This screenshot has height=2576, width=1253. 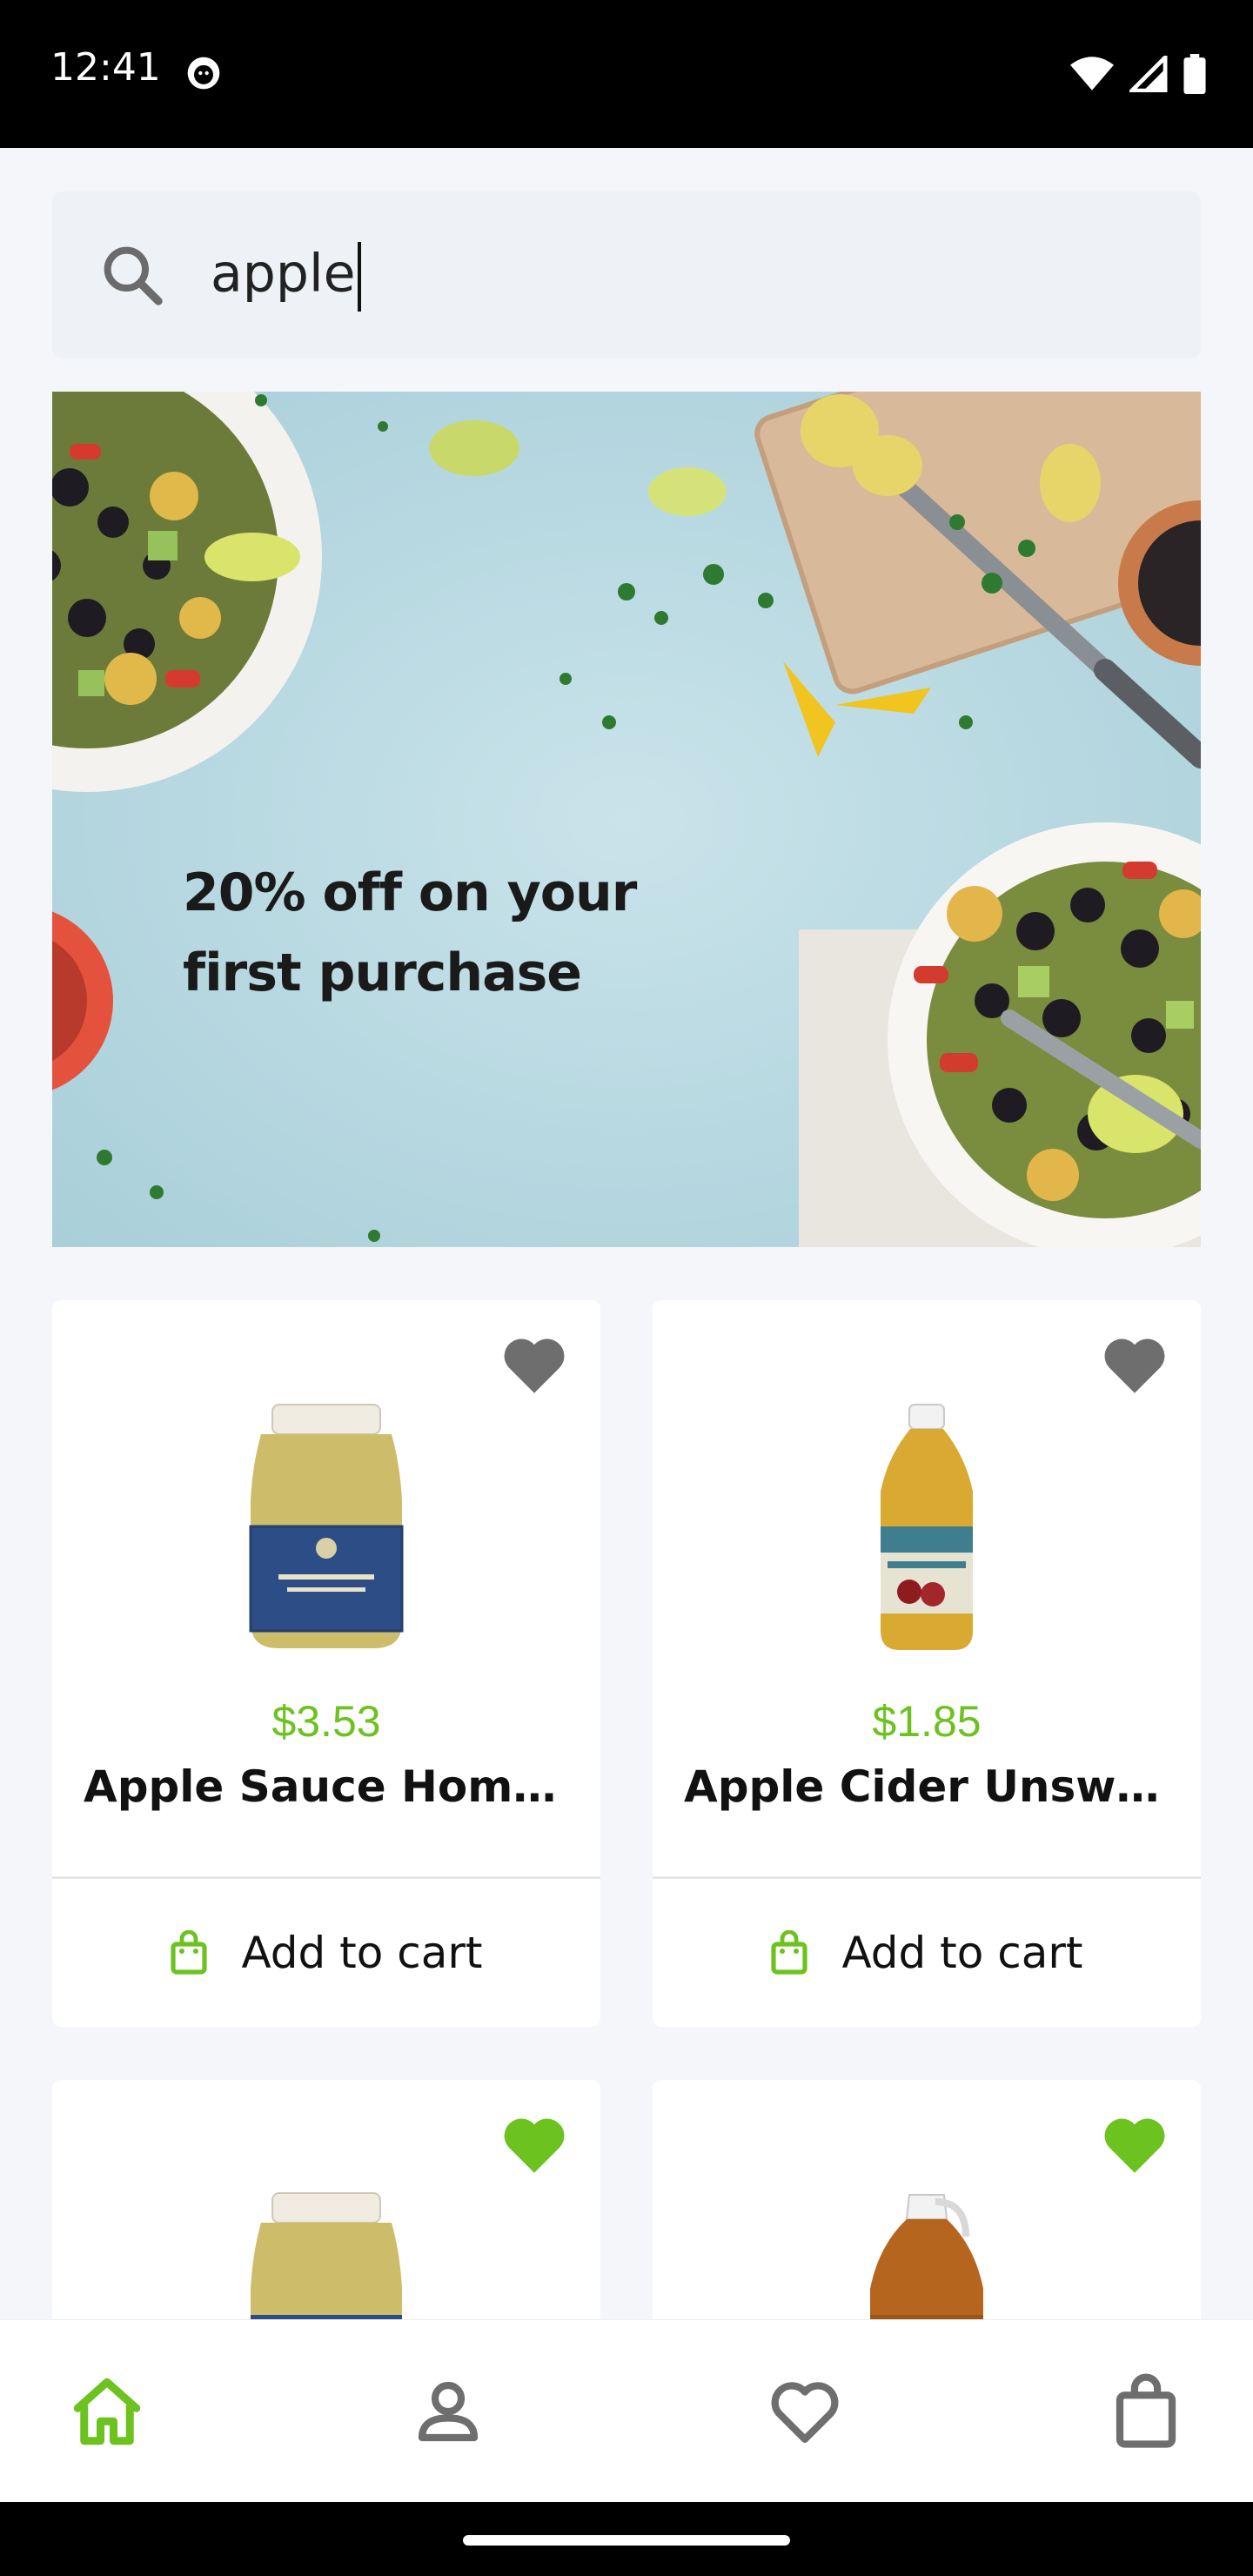 I want to click on product-price: $1.85, so click(x=927, y=1721).